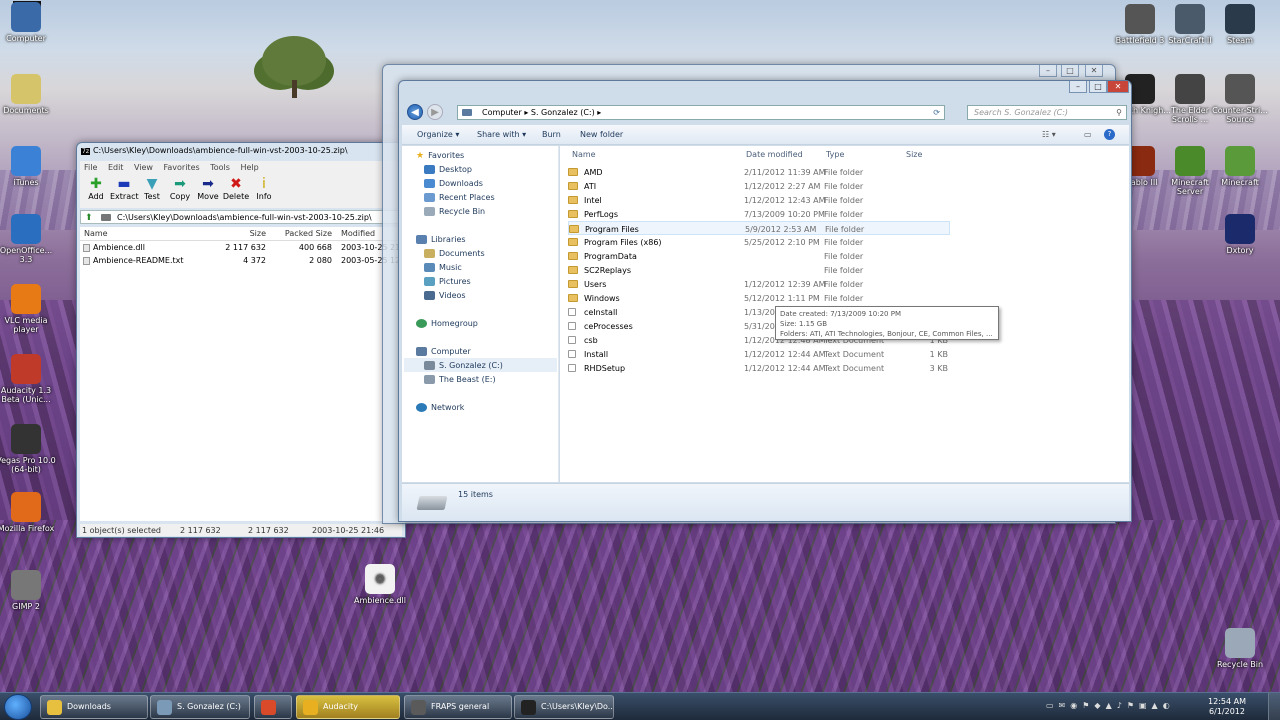  What do you see at coordinates (759, 172) in the screenshot?
I see `folder-row: AMD 2/11/2012 11:39 AM File folder` at bounding box center [759, 172].